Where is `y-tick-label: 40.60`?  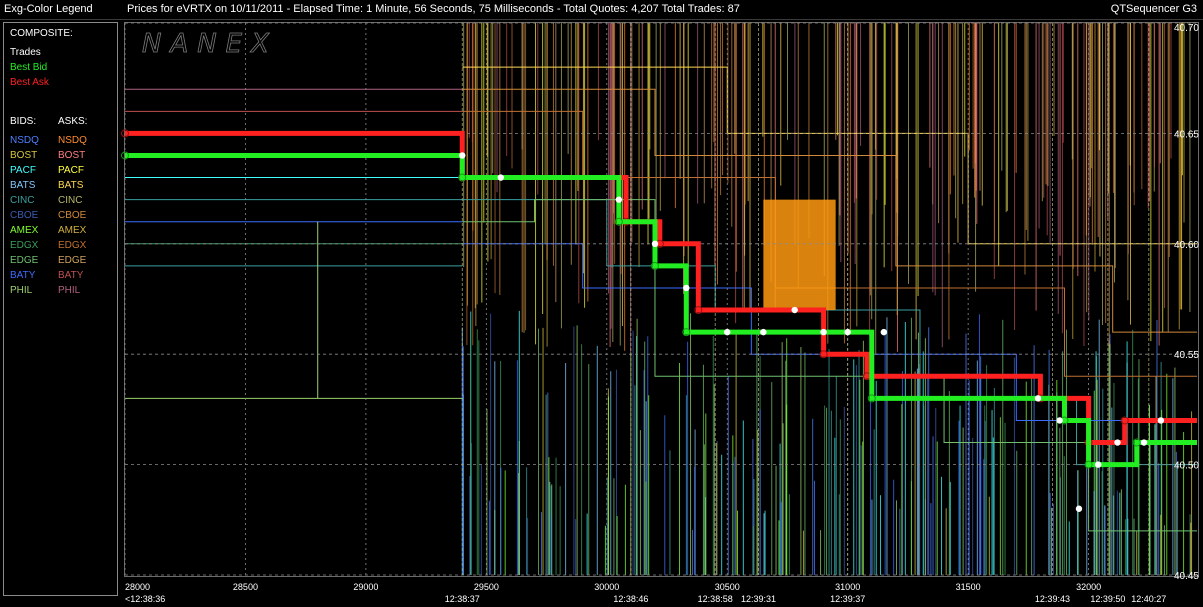
y-tick-label: 40.60 is located at coordinates (1186, 245).